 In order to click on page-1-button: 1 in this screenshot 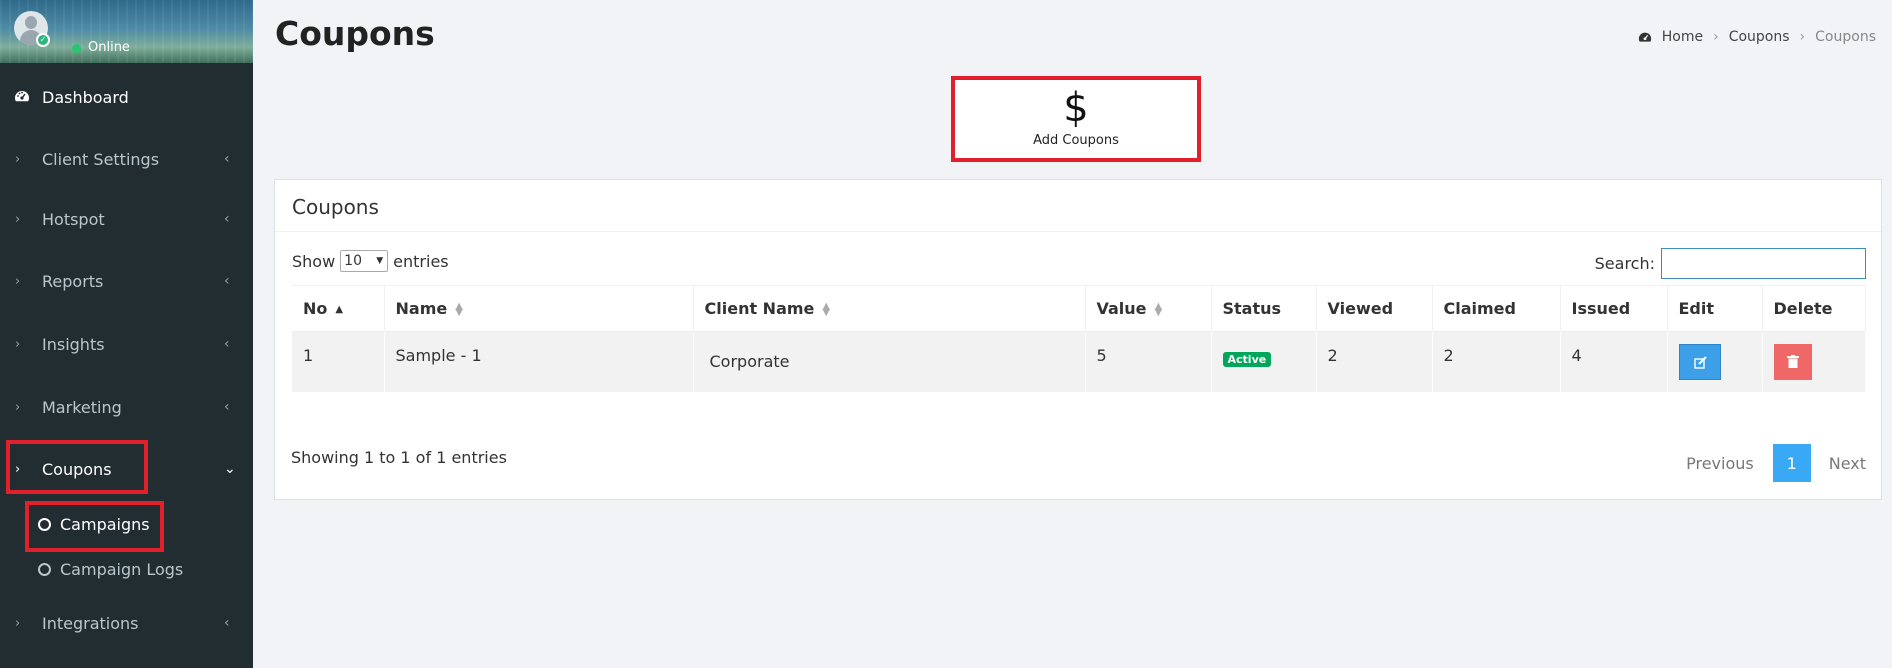, I will do `click(1791, 463)`.